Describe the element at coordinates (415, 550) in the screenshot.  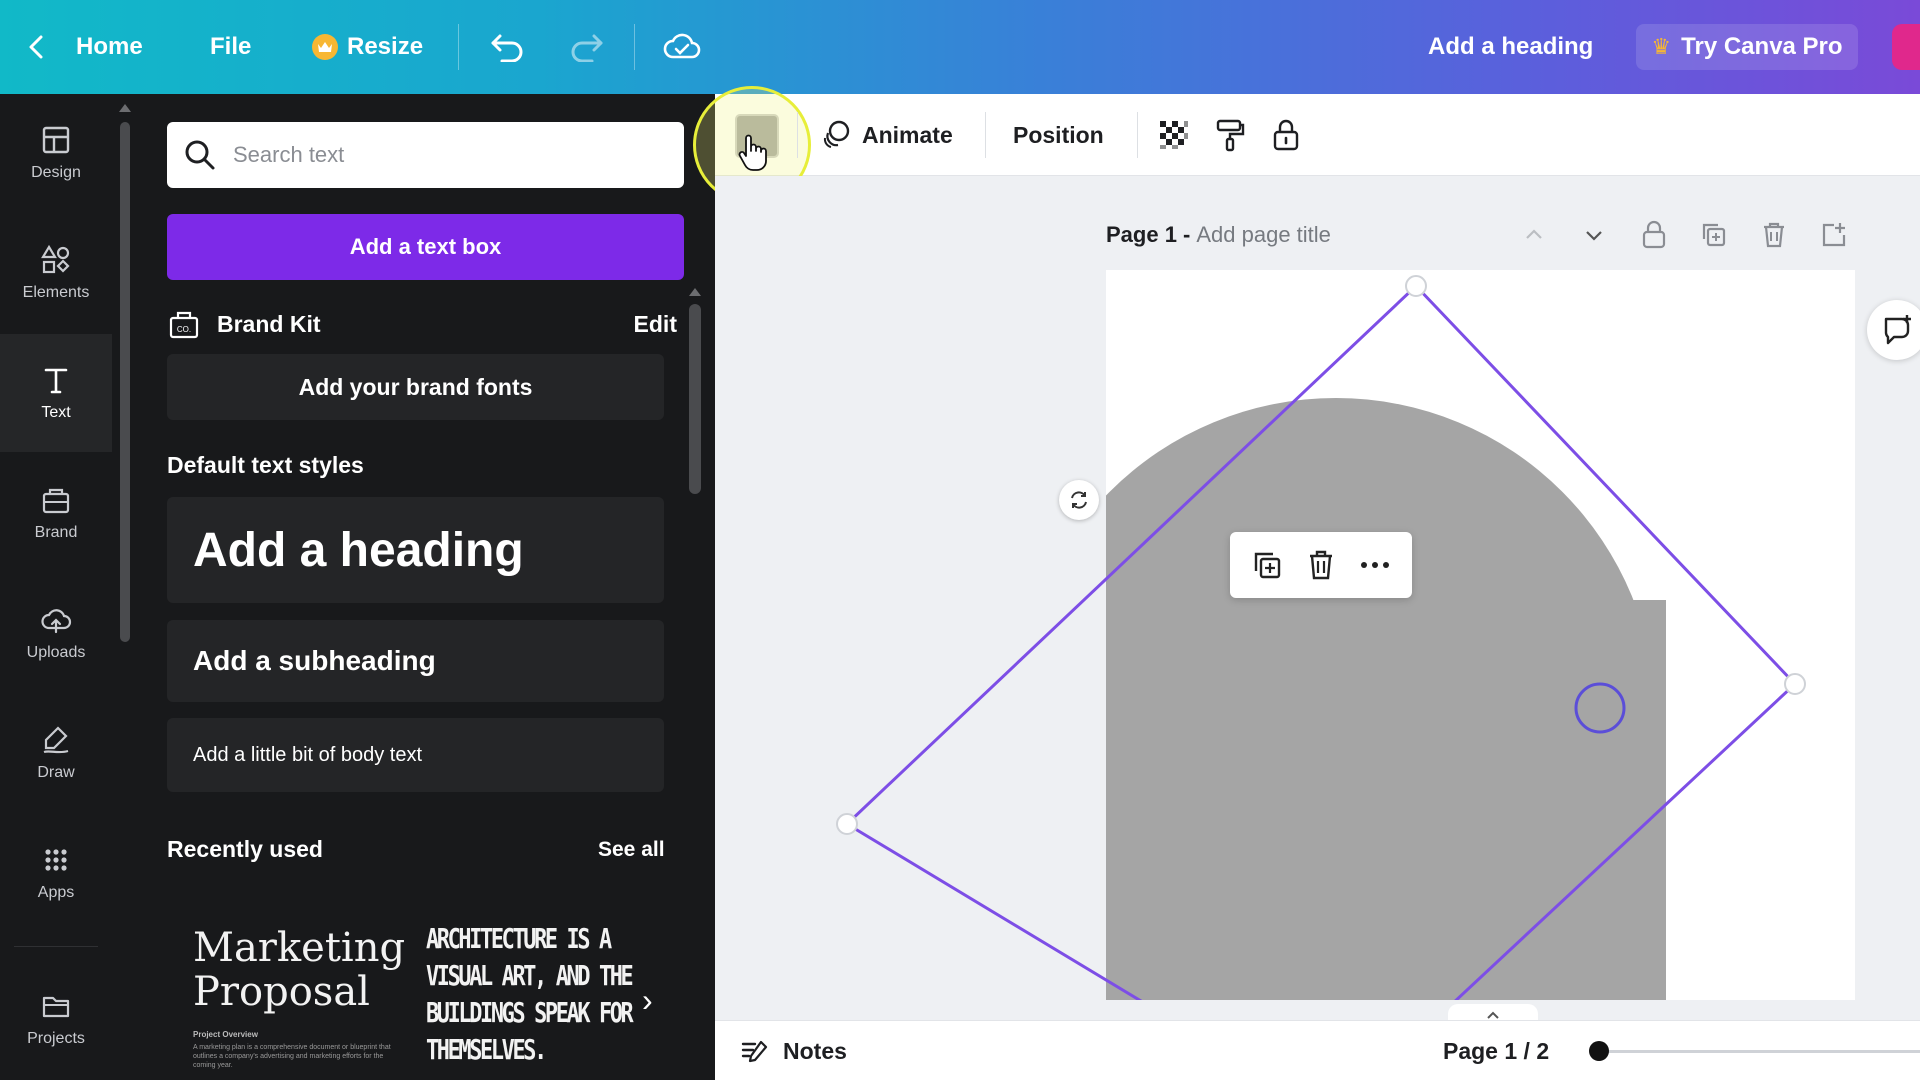
I see `add-heading-style: Add a heading` at that location.